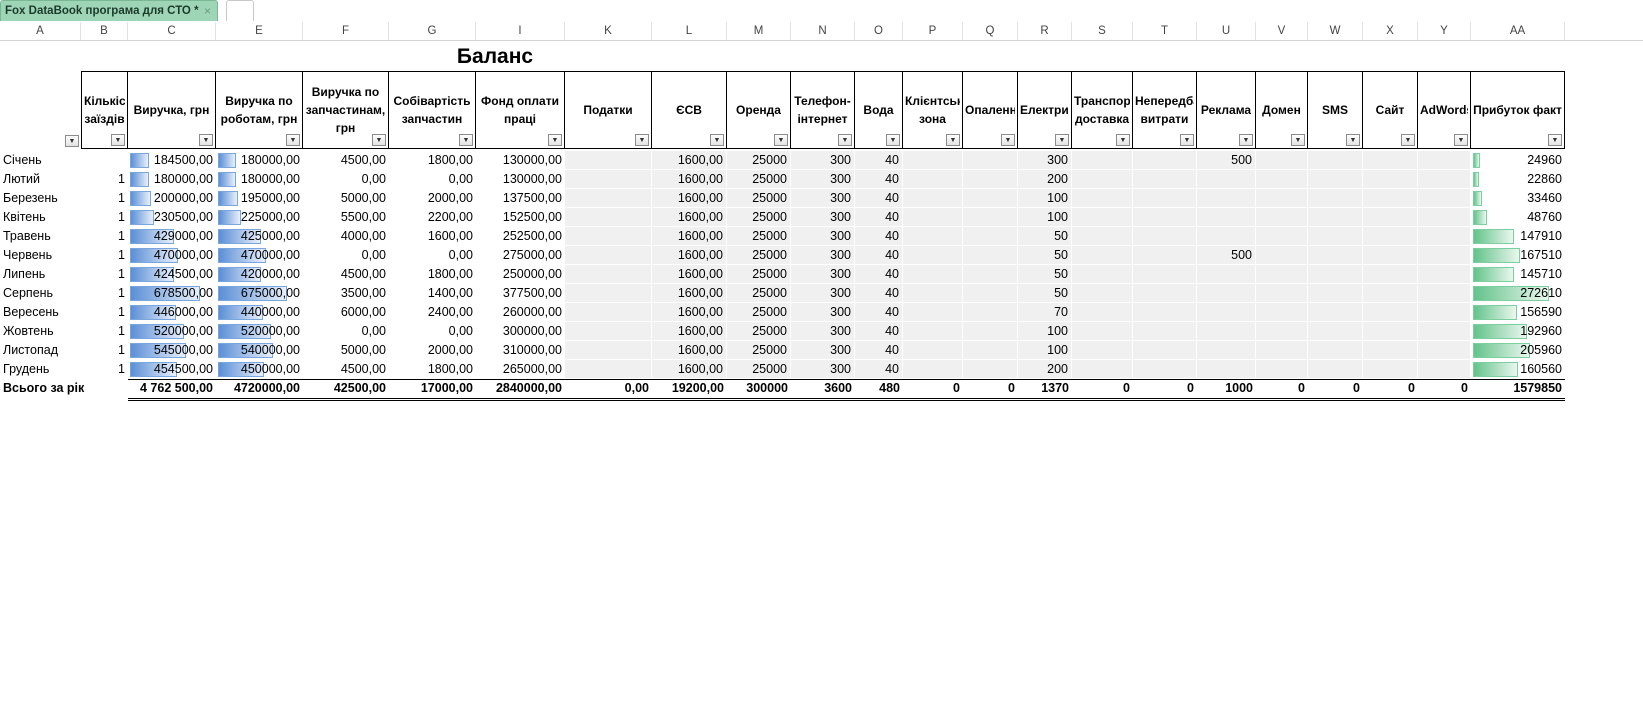 Image resolution: width=1643 pixels, height=723 pixels. Describe the element at coordinates (759, 388) in the screenshot. I see `cell-rent: 300000` at that location.